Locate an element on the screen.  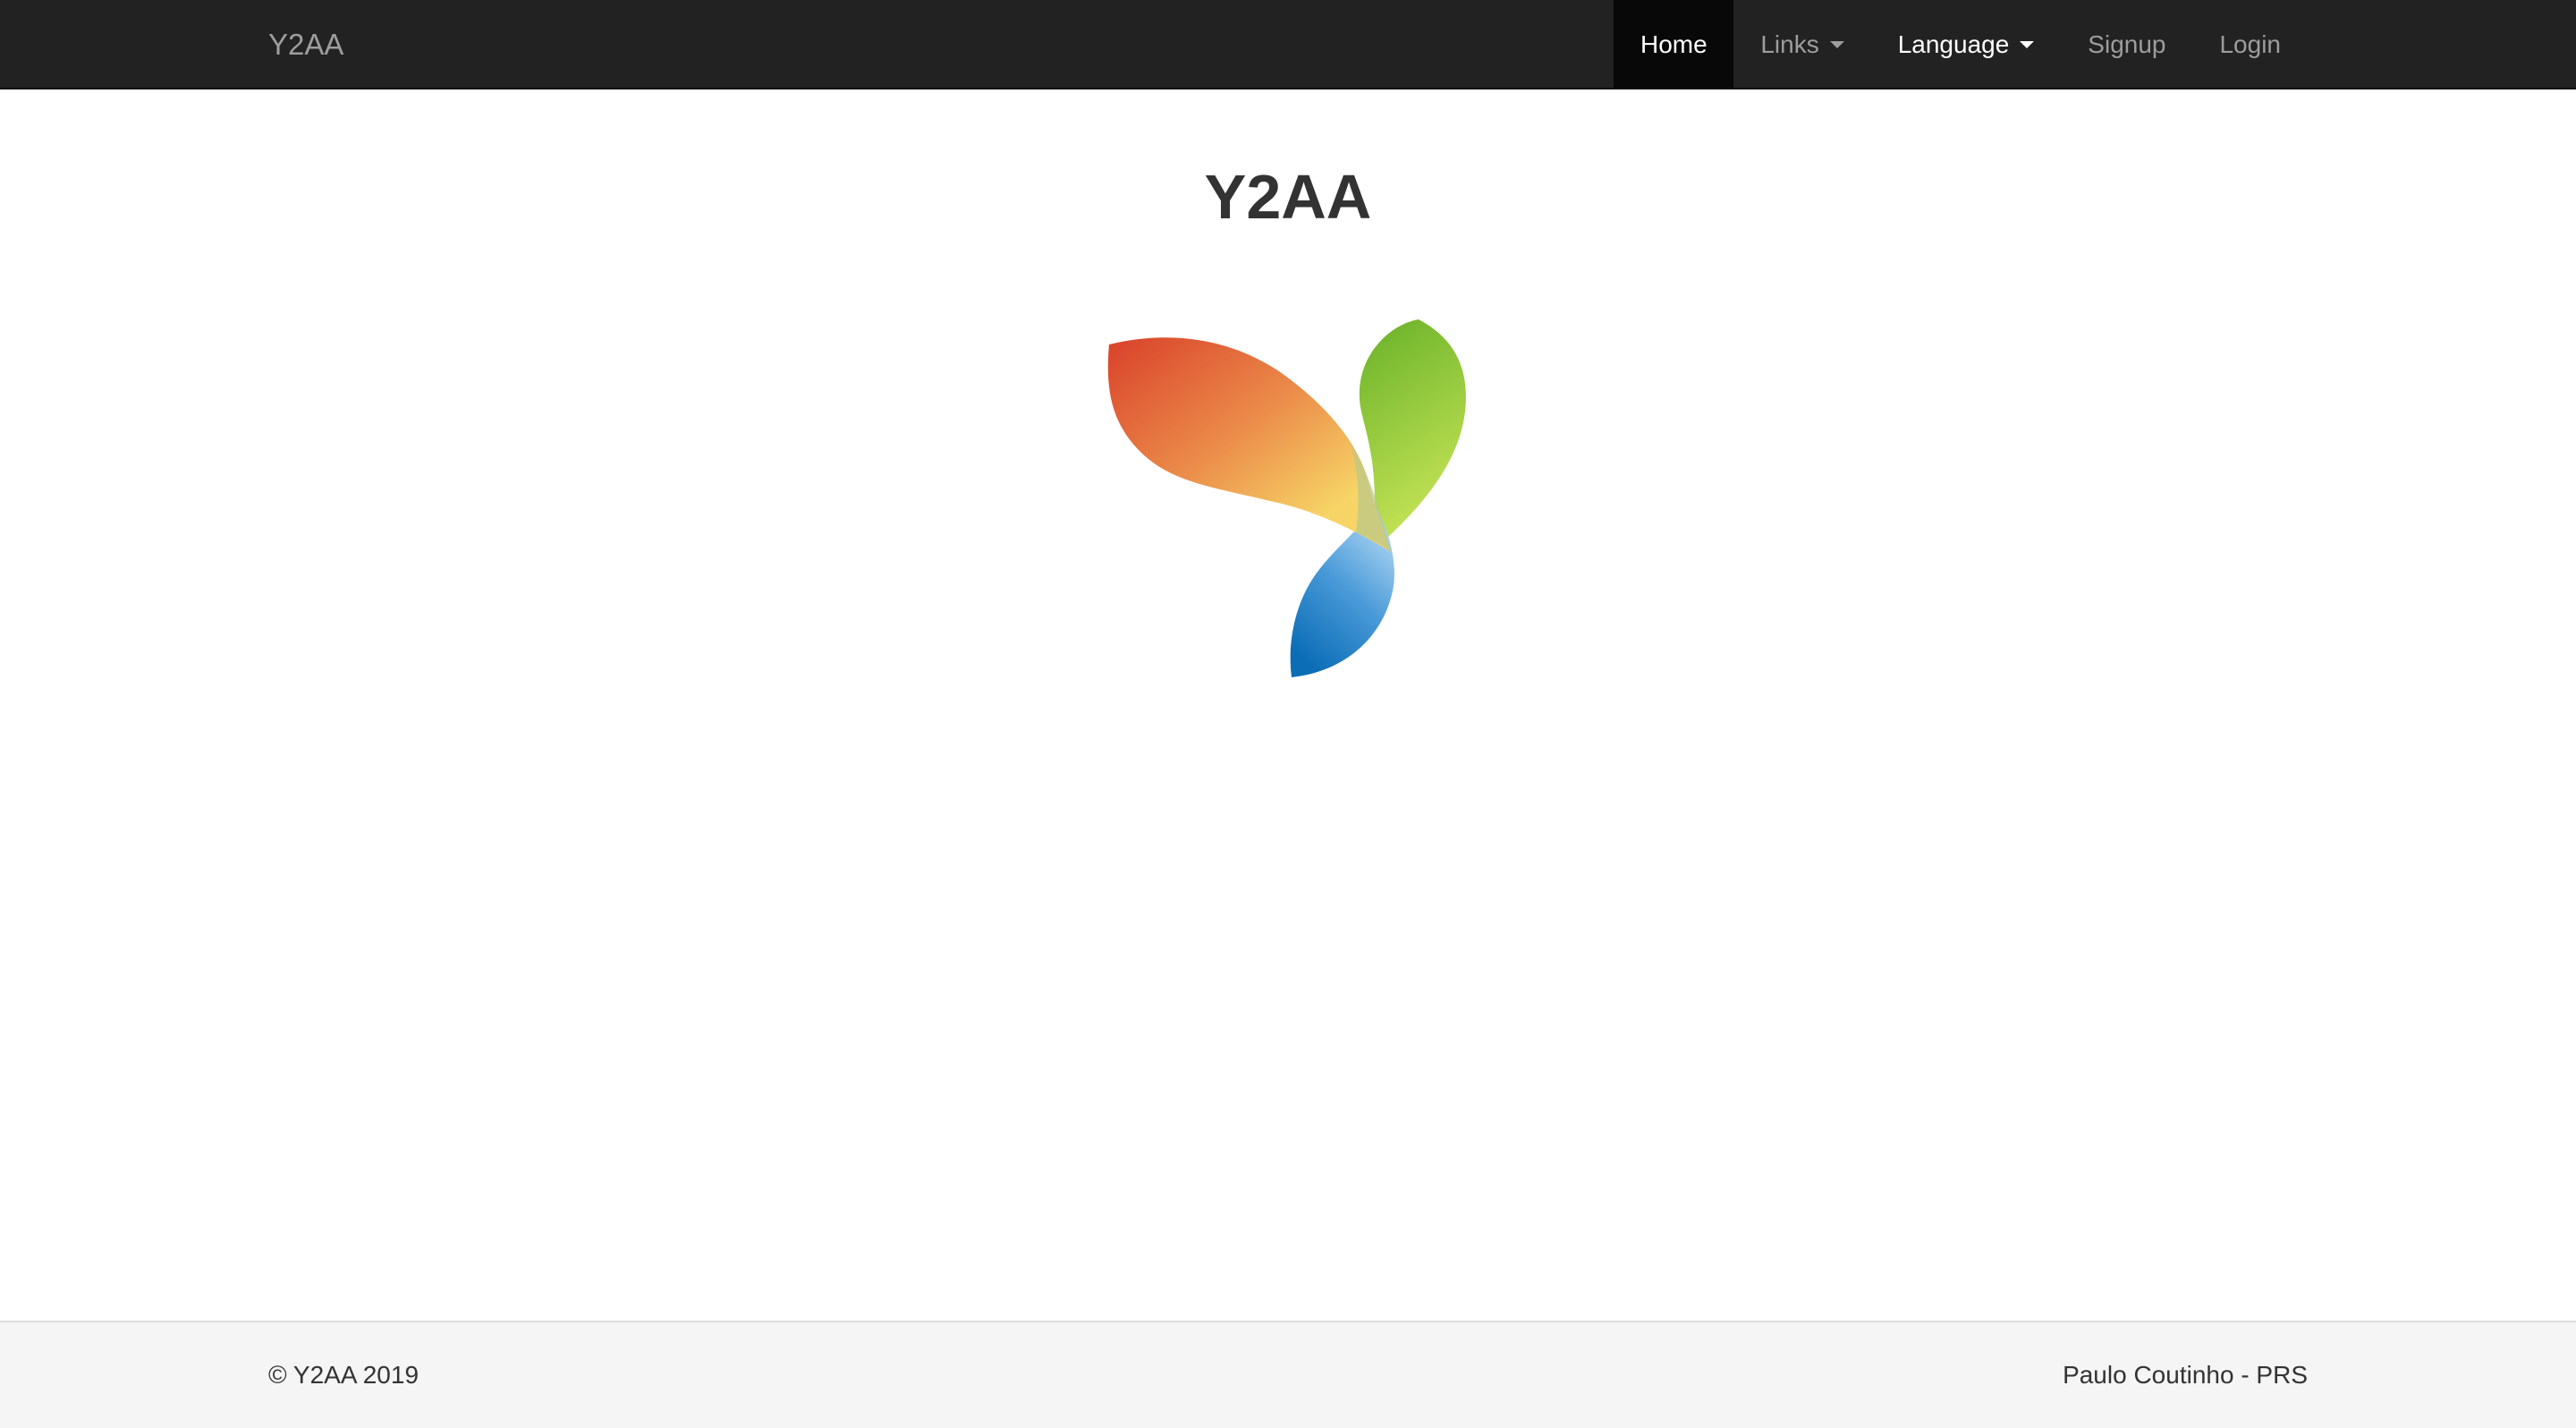
nav-signup-label: Signup is located at coordinates (2127, 44).